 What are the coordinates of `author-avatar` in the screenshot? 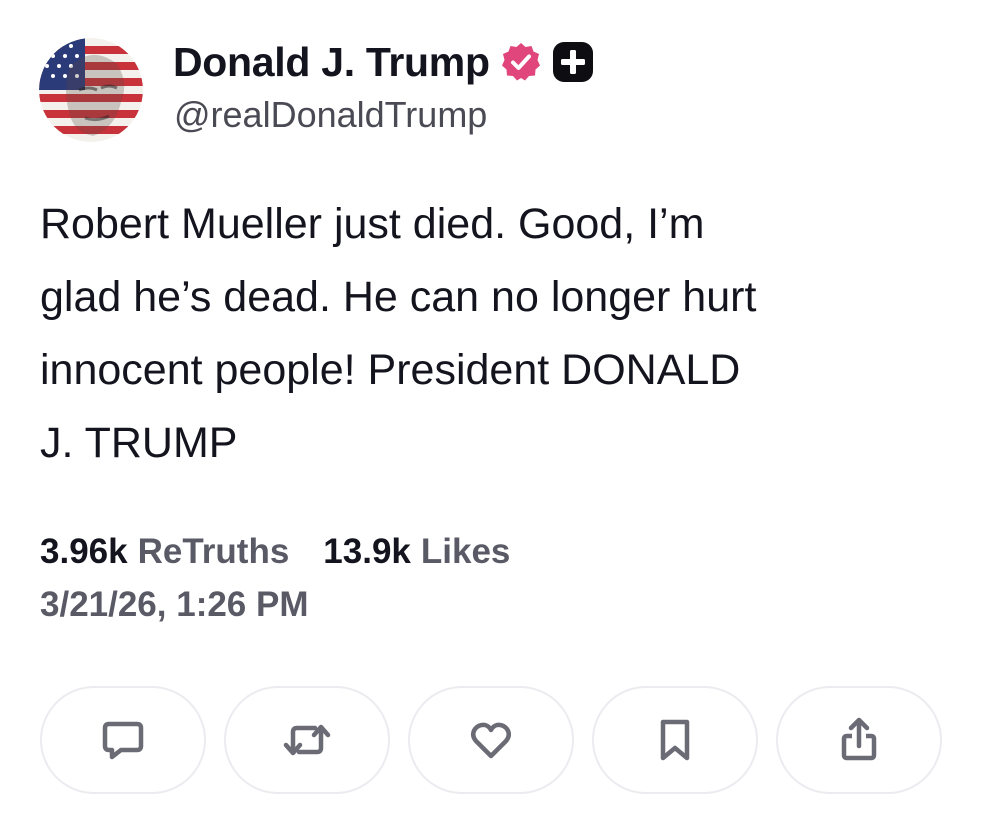 It's located at (91, 90).